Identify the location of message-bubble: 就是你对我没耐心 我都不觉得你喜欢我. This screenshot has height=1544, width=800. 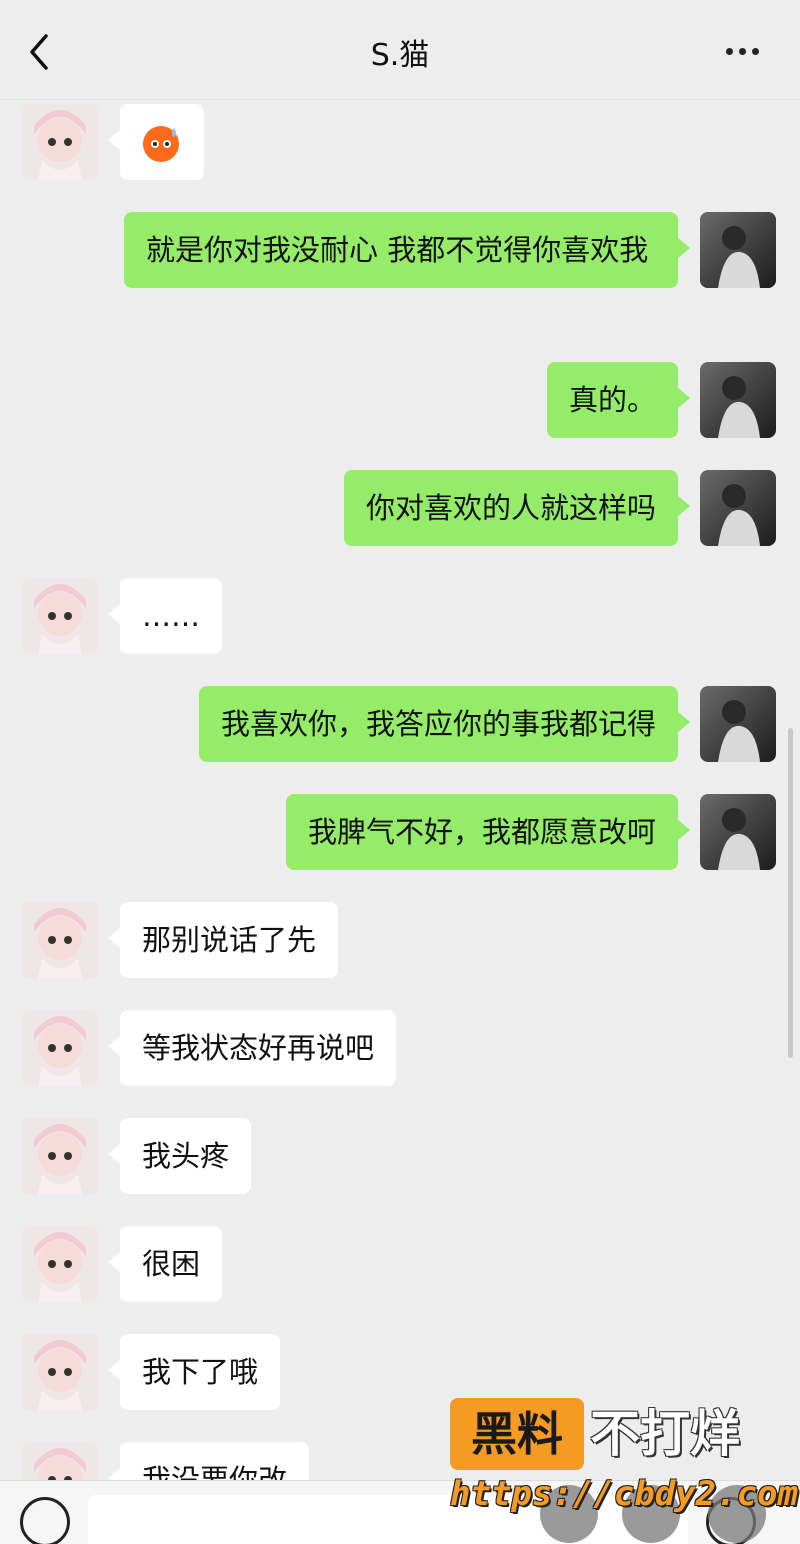
(407, 250).